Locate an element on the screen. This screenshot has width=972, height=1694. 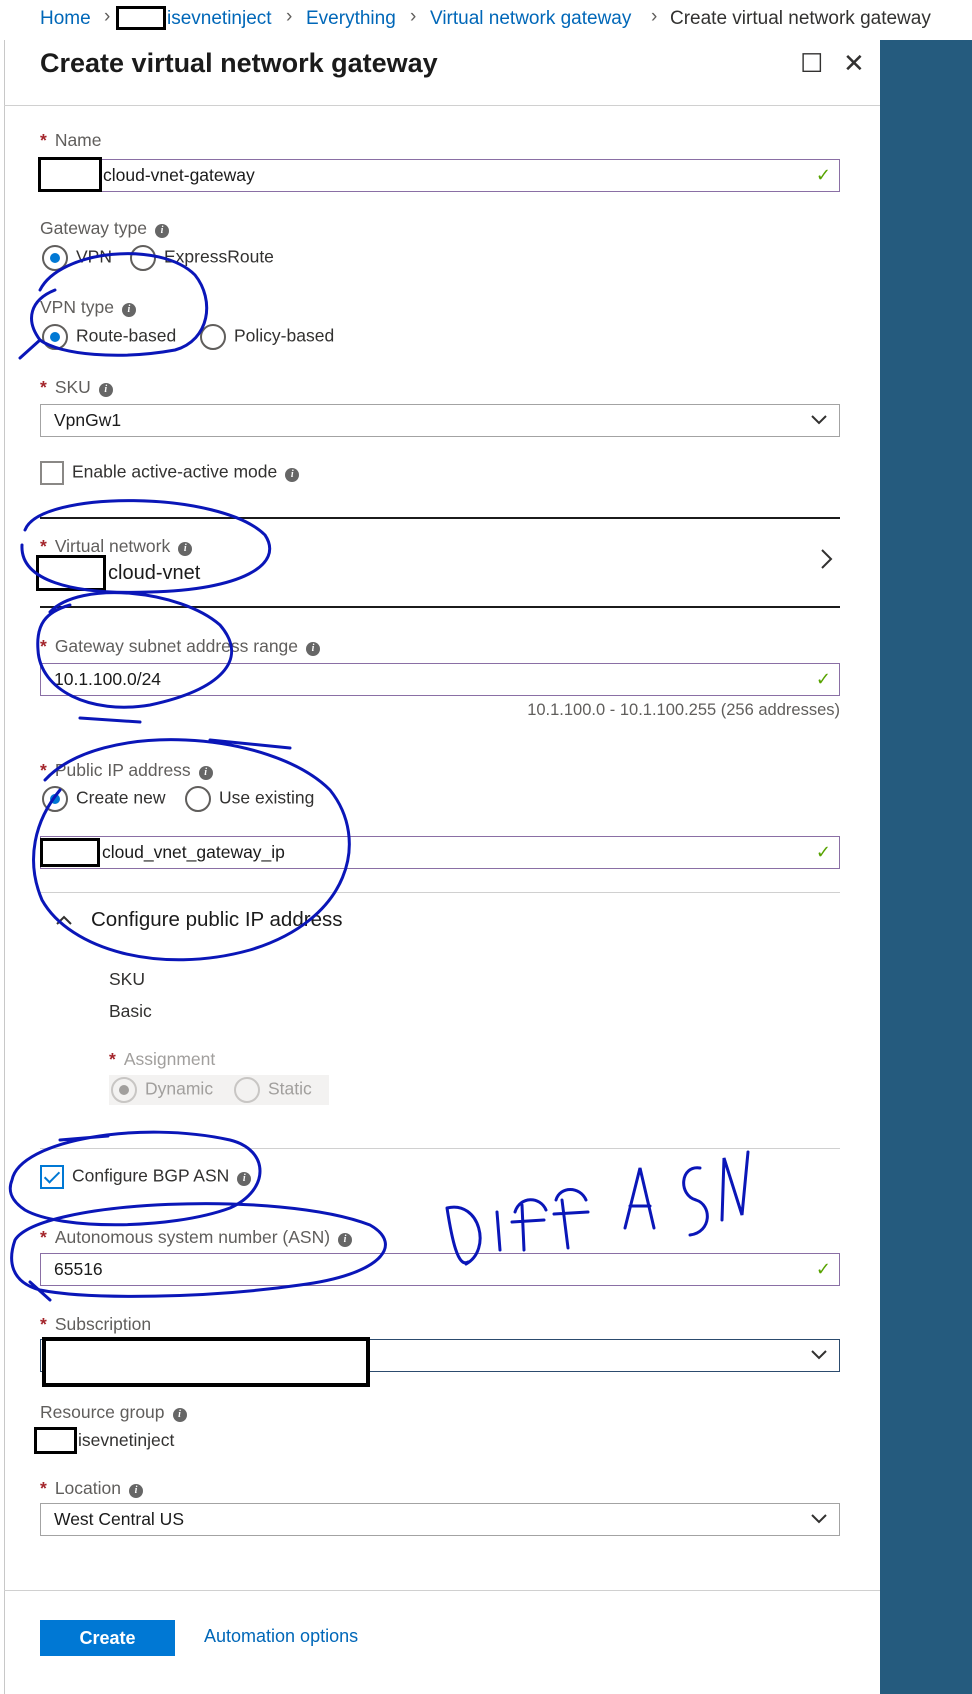
radio-route-based: Route-based is located at coordinates (109, 337).